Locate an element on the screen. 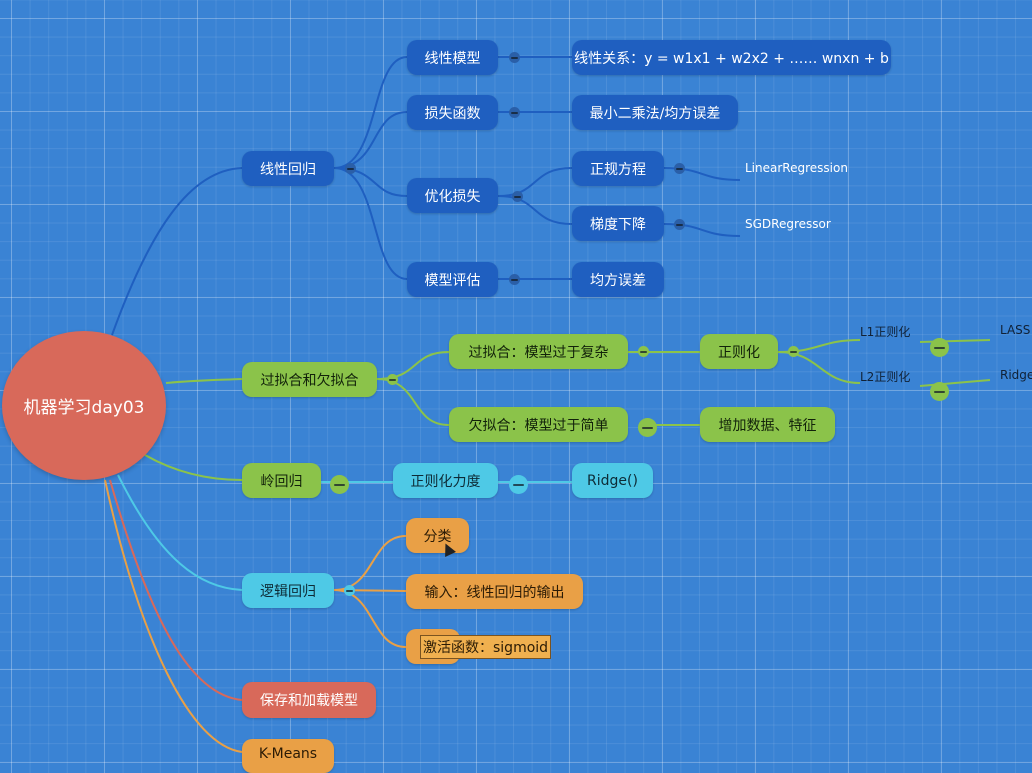 This screenshot has height=773, width=1032. node-label: 梯度下降 is located at coordinates (618, 224).